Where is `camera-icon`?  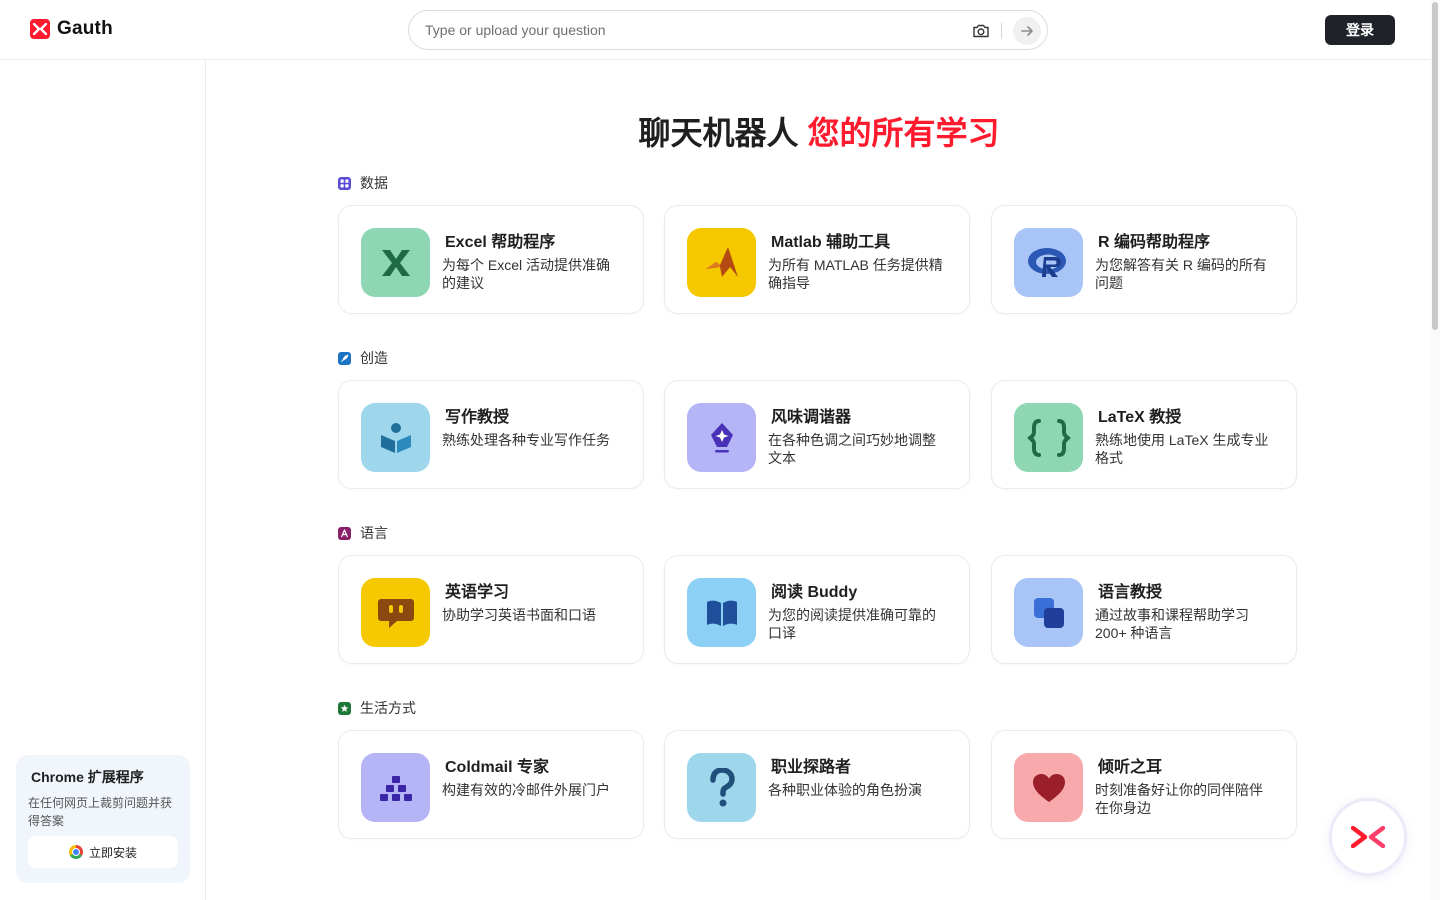 camera-icon is located at coordinates (981, 31).